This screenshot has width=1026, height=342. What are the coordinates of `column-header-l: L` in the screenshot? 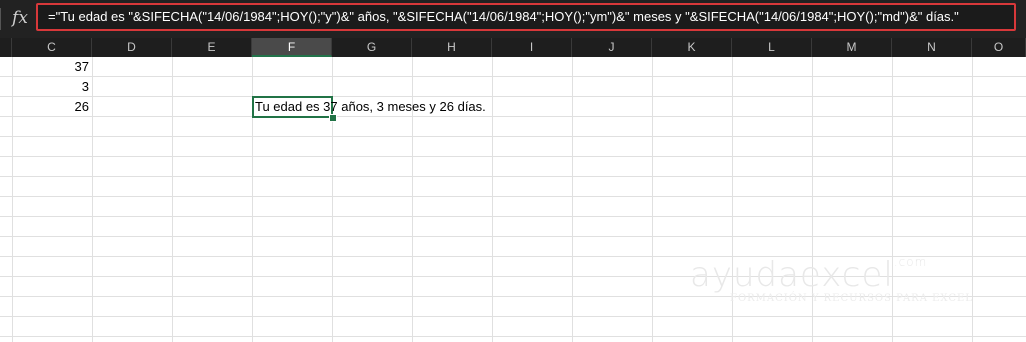 It's located at (772, 47).